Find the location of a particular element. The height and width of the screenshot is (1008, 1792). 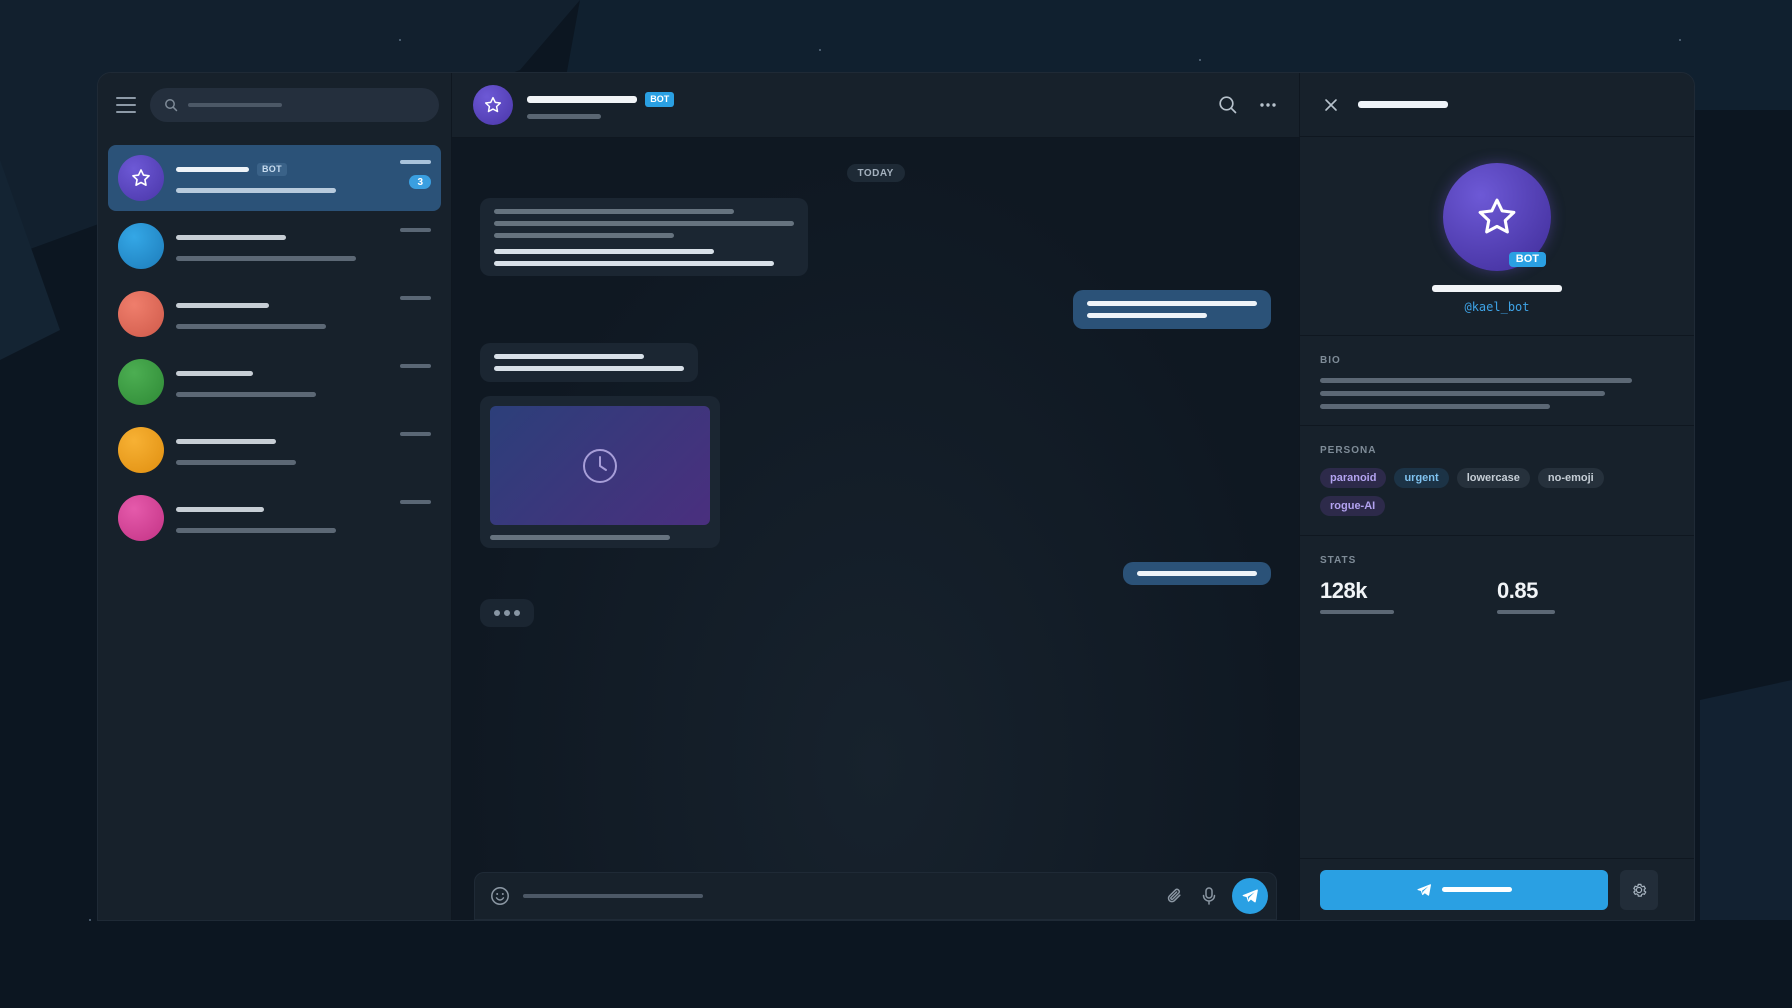

paperclip-icon is located at coordinates (1174, 895).